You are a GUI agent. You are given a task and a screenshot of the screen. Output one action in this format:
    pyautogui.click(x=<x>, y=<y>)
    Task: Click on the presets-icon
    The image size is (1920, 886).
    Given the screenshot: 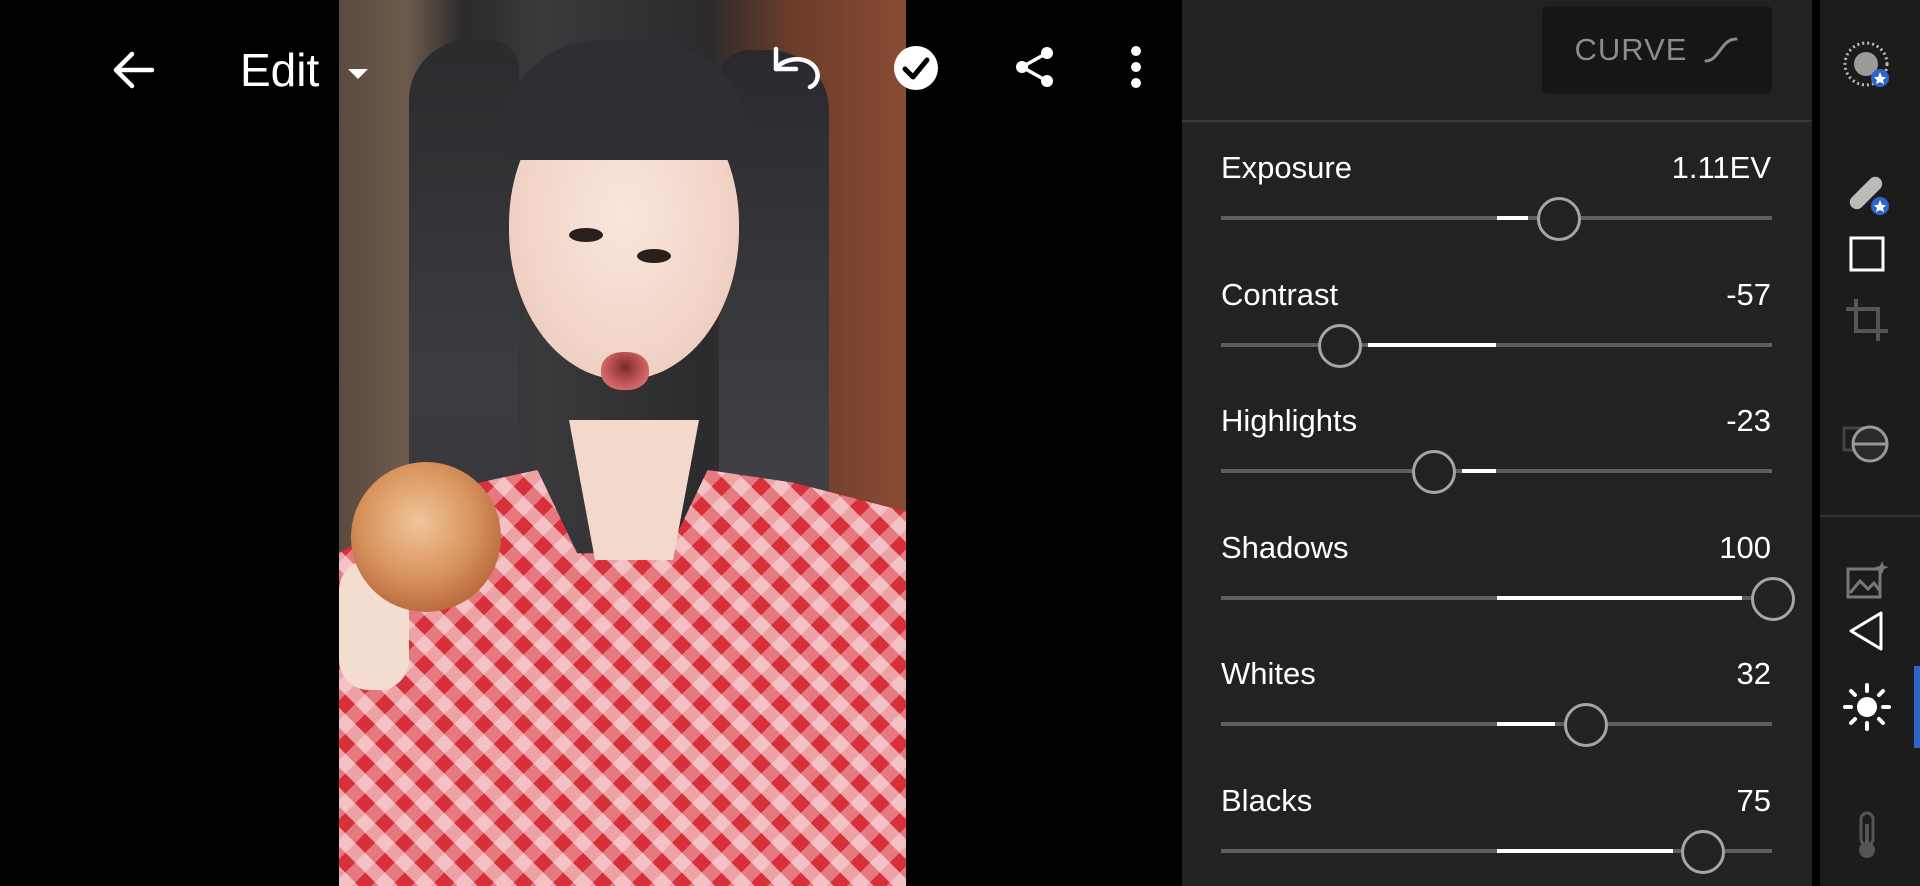 What is the action you would take?
    pyautogui.click(x=1866, y=64)
    